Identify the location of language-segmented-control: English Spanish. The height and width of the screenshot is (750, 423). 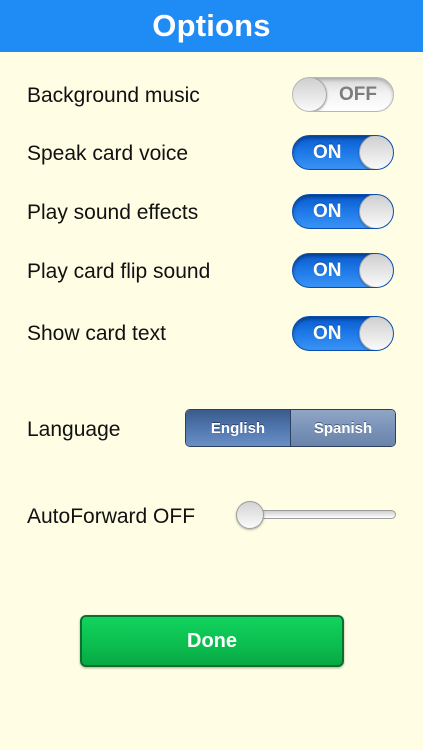
(290, 428).